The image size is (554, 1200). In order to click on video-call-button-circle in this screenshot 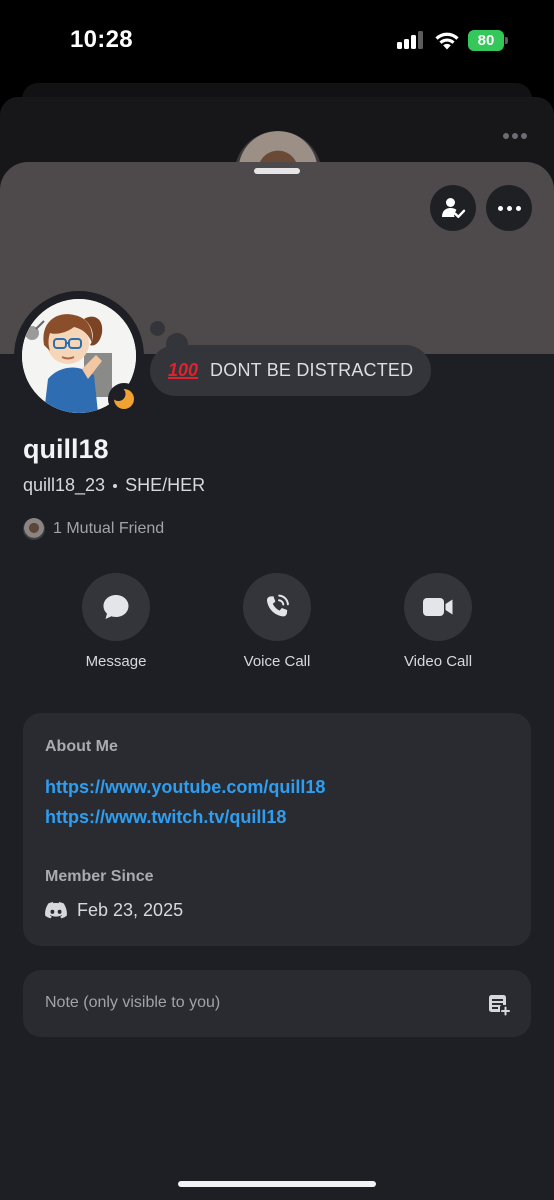, I will do `click(438, 607)`.